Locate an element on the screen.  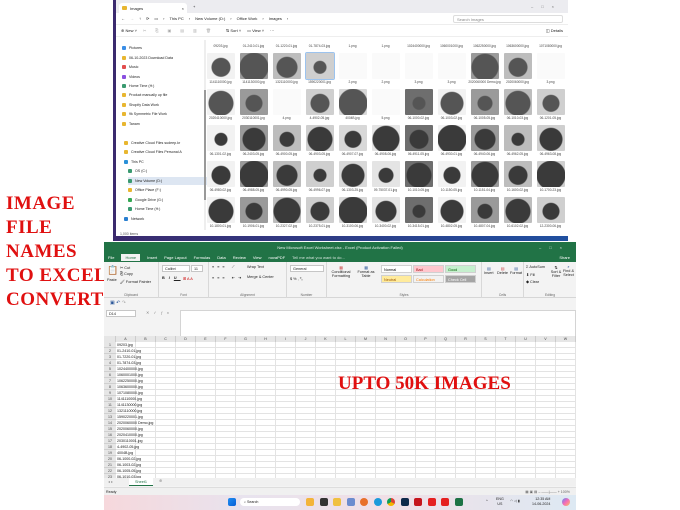
file-explorer-icon is located at coordinates (337, 502).